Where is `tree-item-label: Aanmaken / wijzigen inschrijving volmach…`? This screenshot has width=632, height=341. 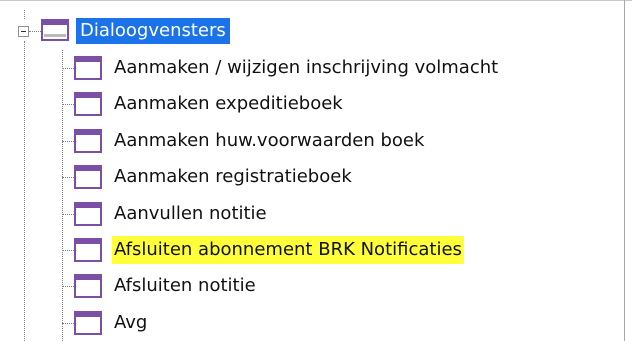 tree-item-label: Aanmaken / wijzigen inschrijving volmach… is located at coordinates (306, 68).